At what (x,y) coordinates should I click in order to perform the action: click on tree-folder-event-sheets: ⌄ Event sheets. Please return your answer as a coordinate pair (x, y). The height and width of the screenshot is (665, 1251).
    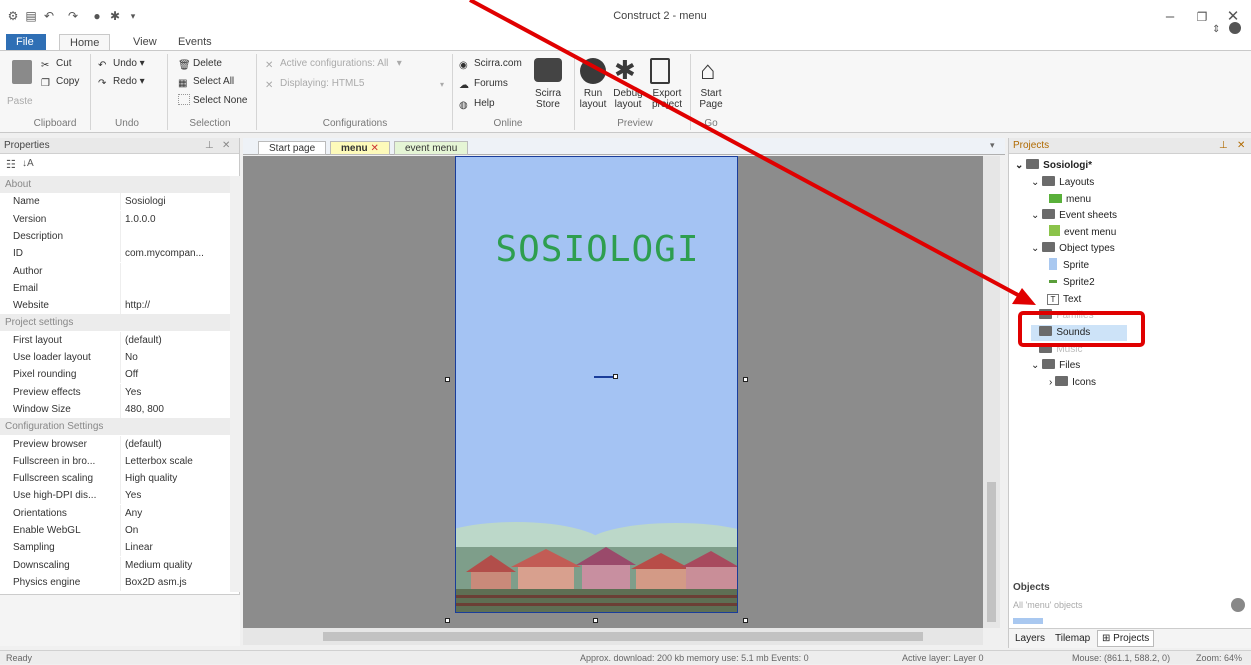
    Looking at the image, I should click on (1074, 216).